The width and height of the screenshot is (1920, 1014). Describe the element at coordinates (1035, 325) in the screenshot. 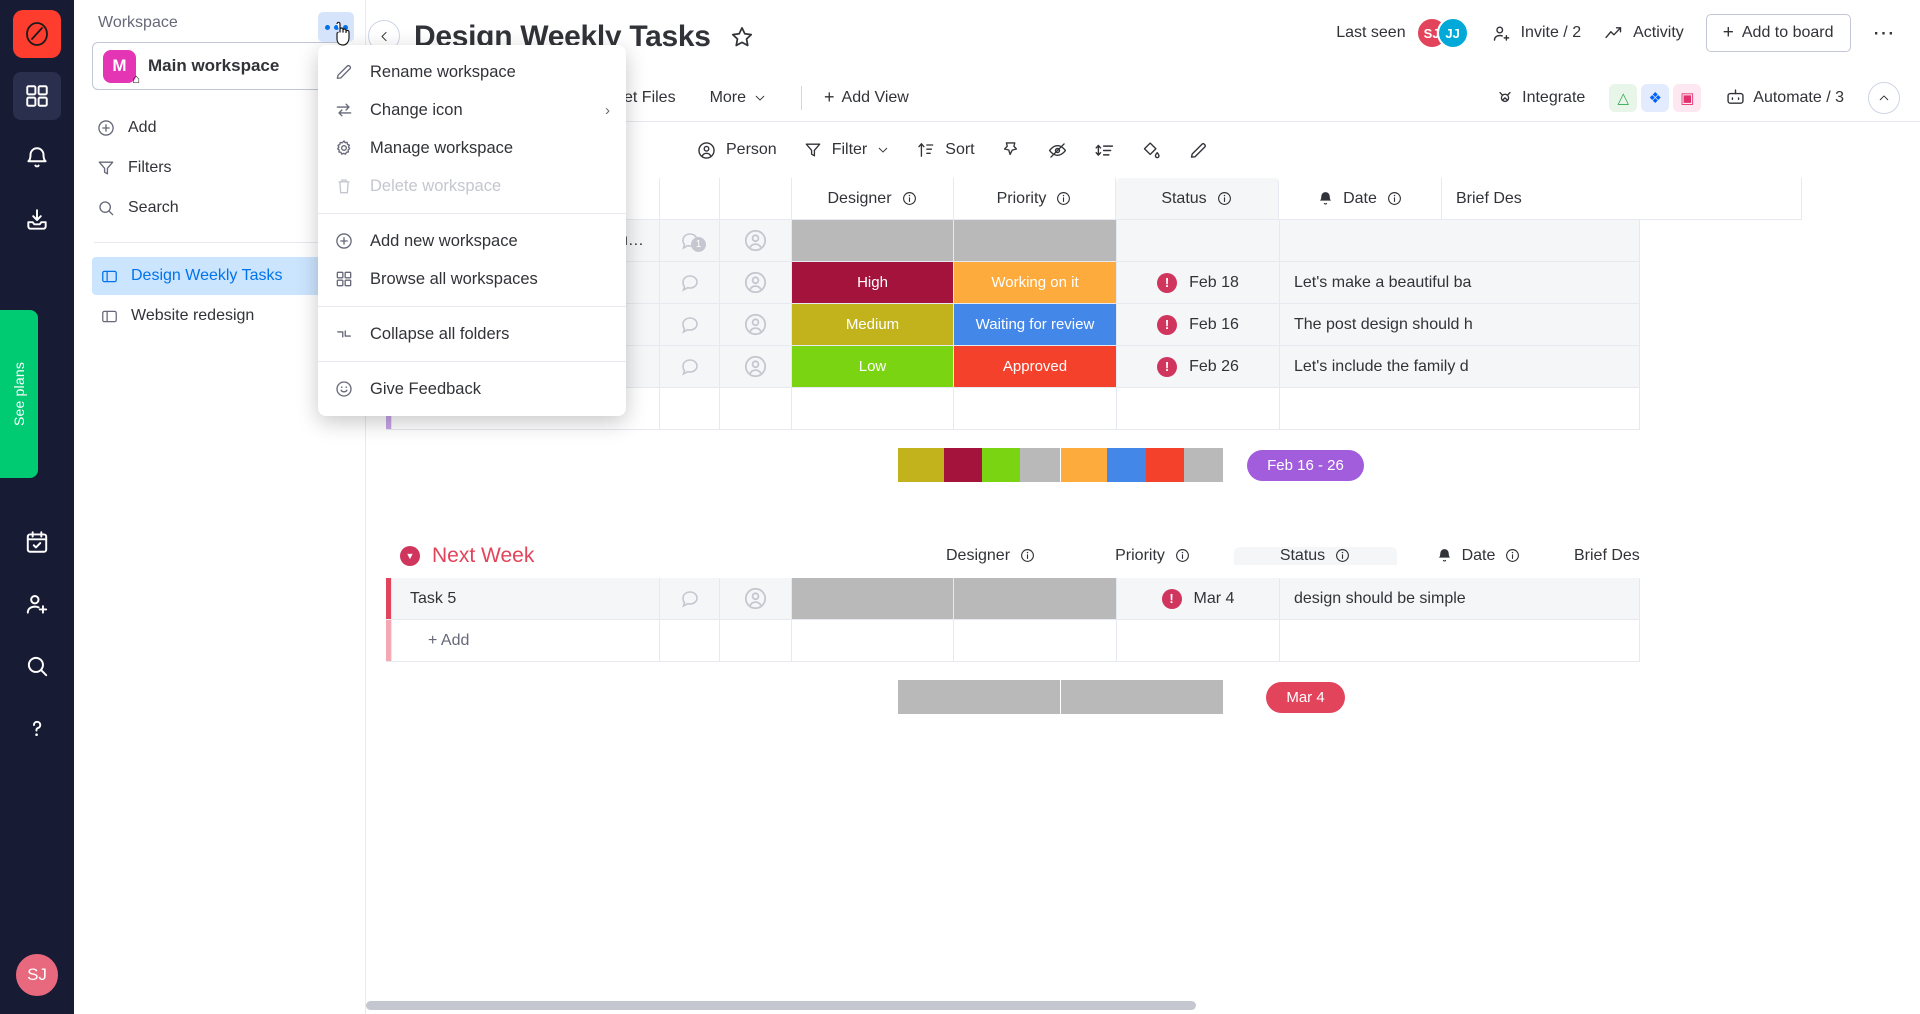

I see `row-status: Waiting for review` at that location.